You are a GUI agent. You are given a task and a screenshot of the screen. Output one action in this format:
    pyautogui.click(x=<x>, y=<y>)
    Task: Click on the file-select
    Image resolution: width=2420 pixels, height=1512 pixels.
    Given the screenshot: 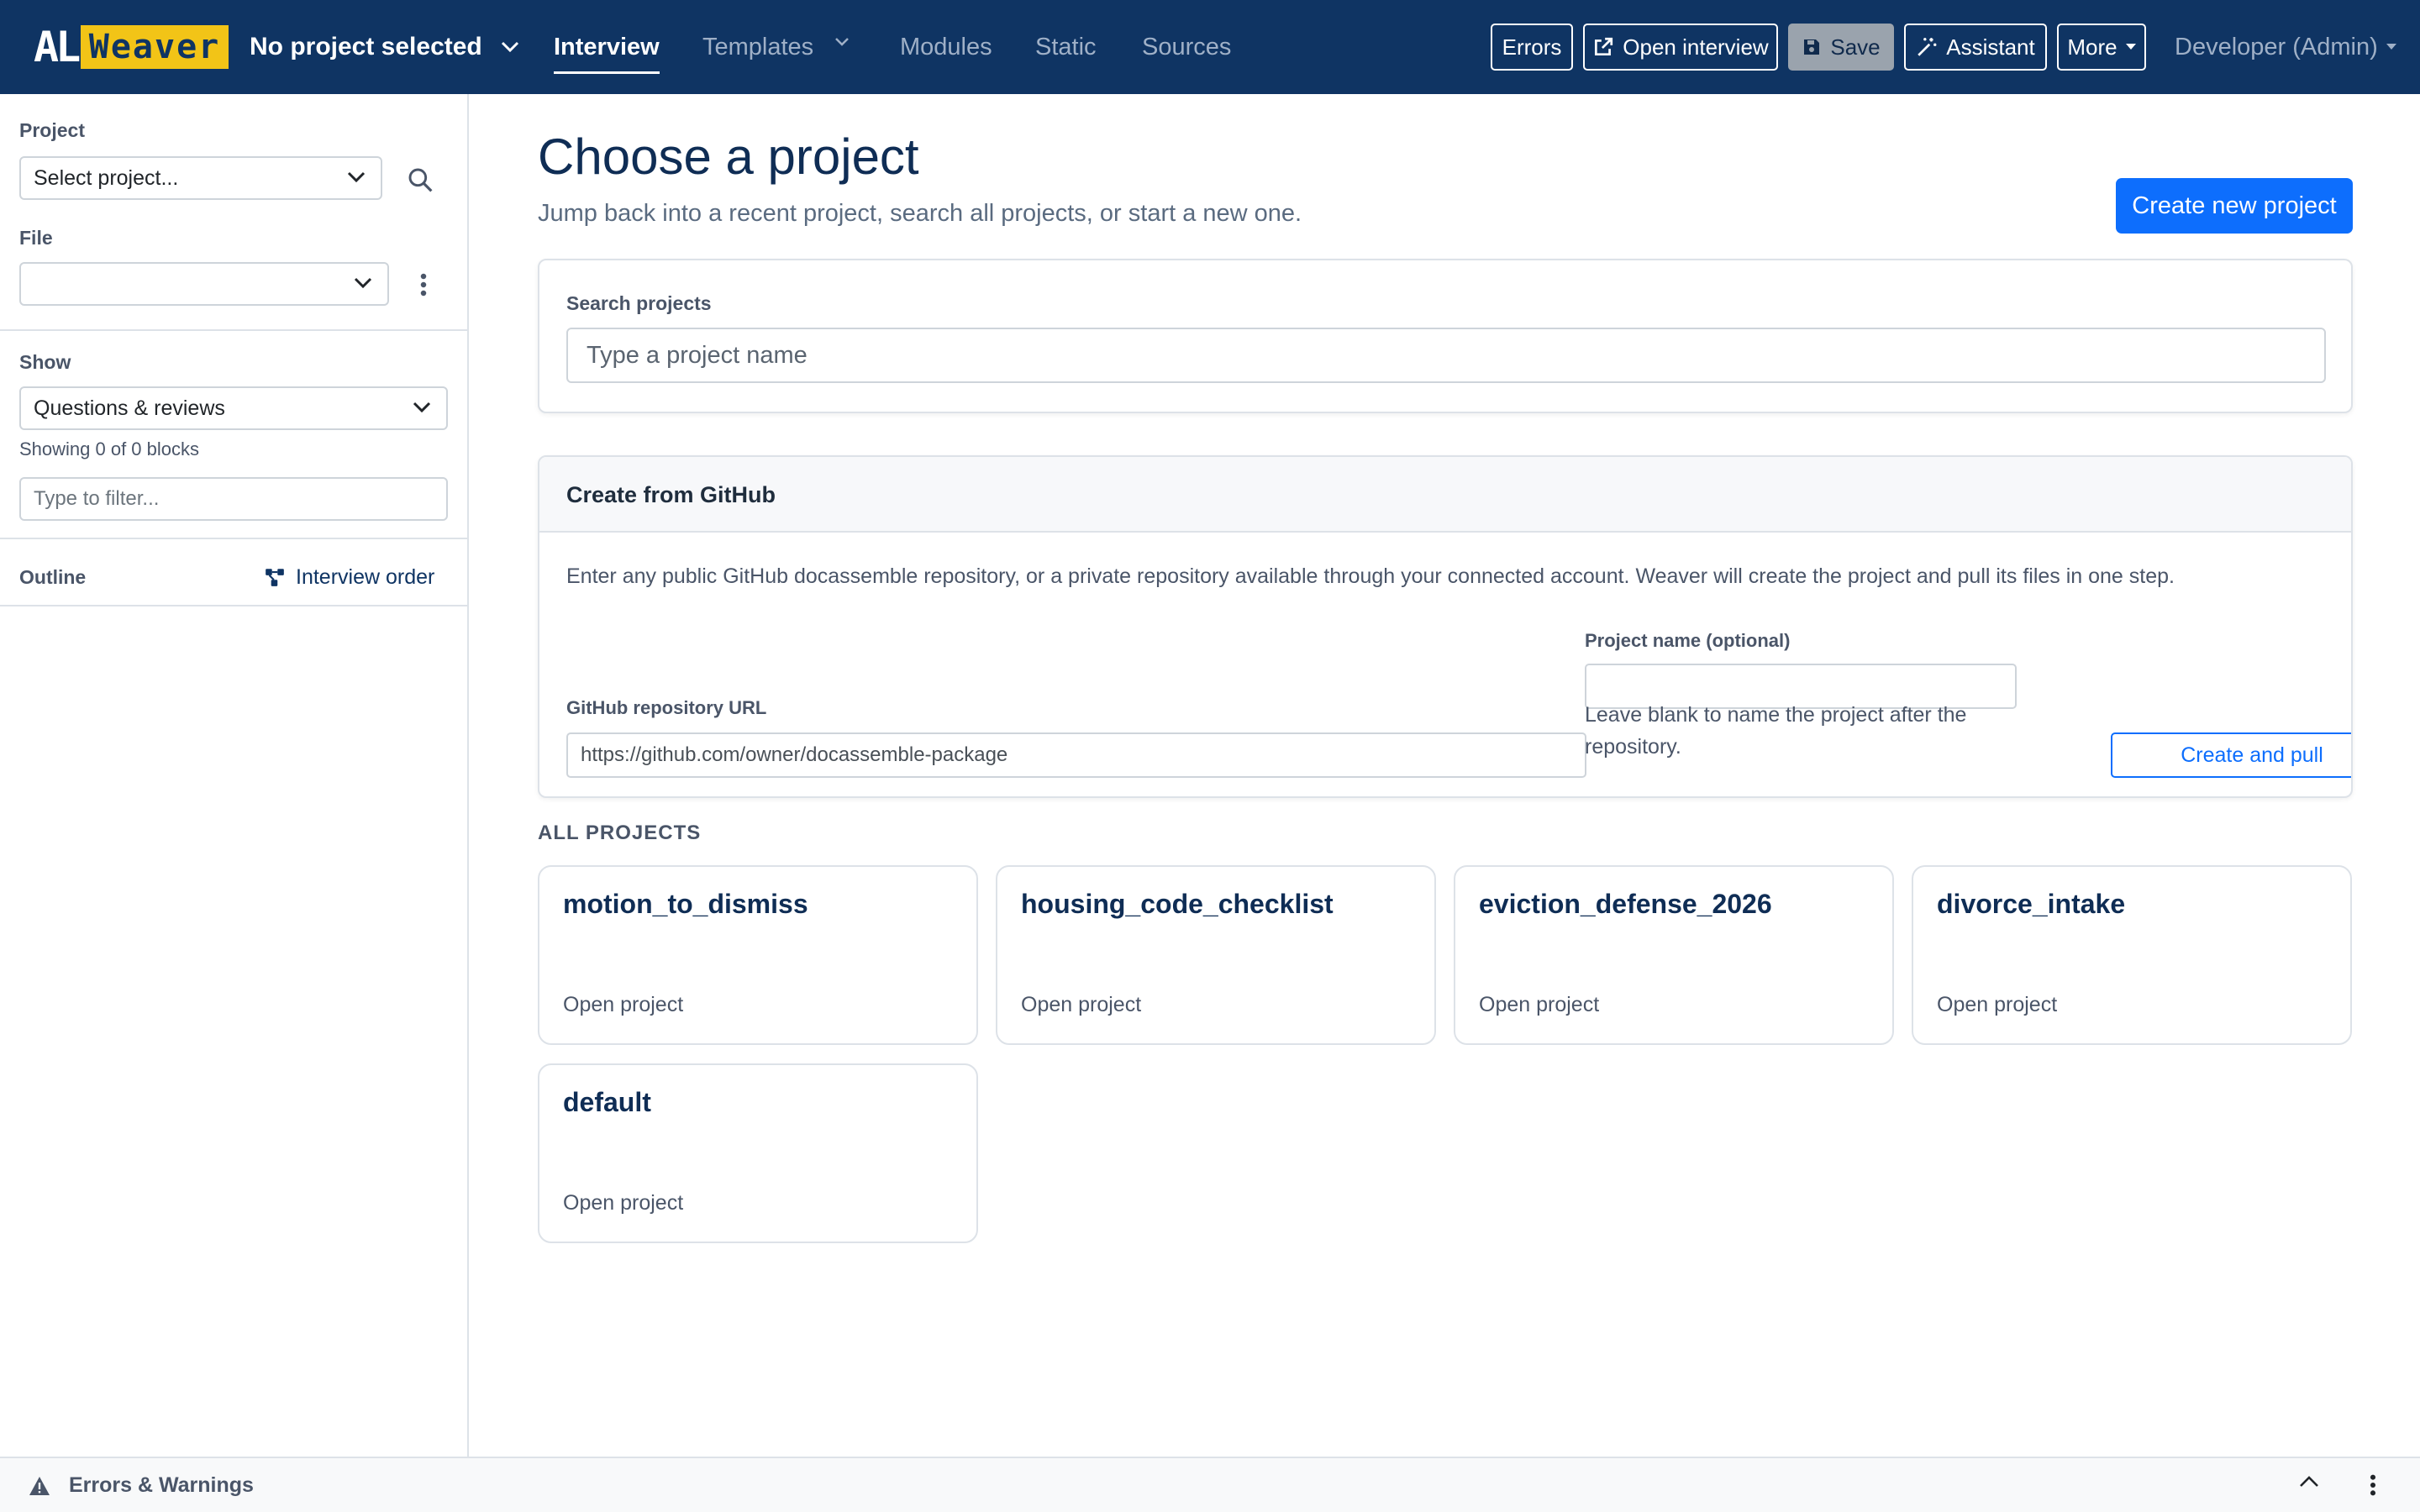 What is the action you would take?
    pyautogui.click(x=204, y=284)
    